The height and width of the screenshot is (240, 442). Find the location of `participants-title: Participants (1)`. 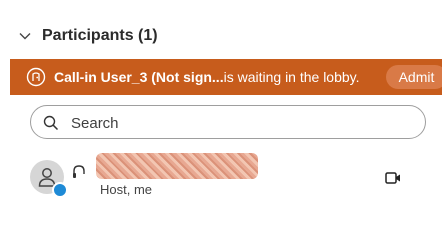

participants-title: Participants (1) is located at coordinates (100, 35).